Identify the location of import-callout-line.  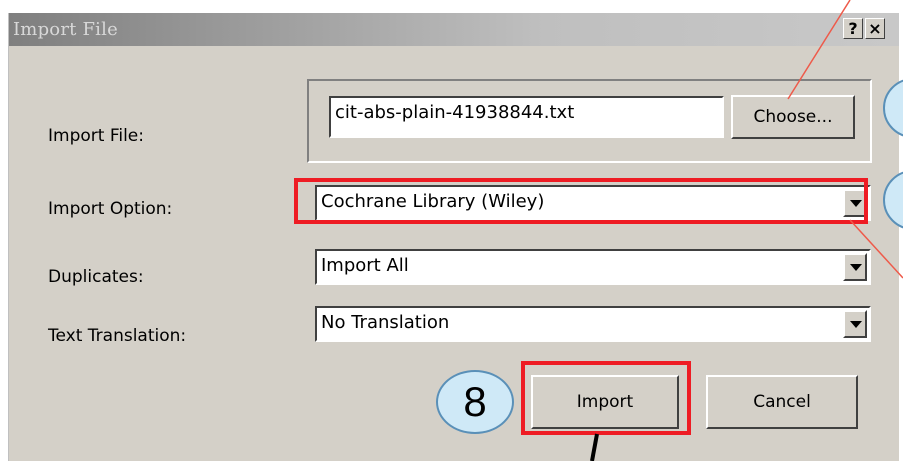
(594, 447).